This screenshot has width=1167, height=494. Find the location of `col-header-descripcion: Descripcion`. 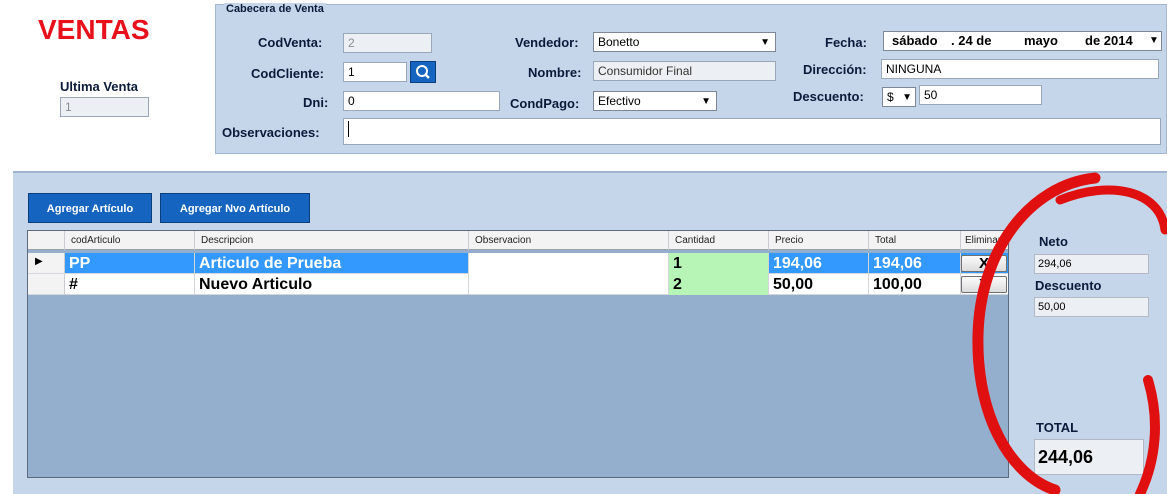

col-header-descripcion: Descripcion is located at coordinates (332, 240).